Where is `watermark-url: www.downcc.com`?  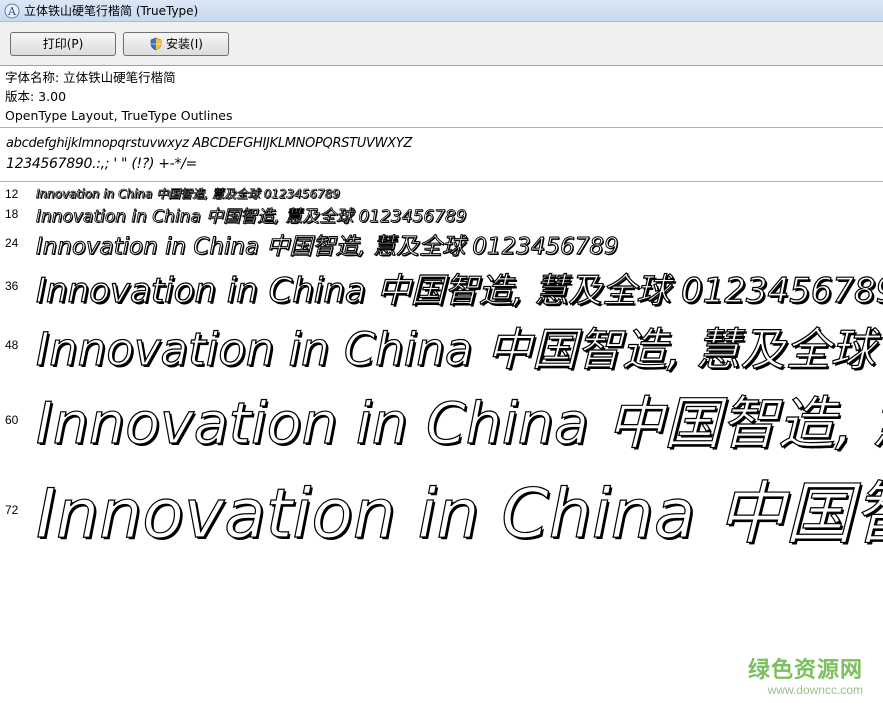
watermark-url: www.downcc.com is located at coordinates (815, 690).